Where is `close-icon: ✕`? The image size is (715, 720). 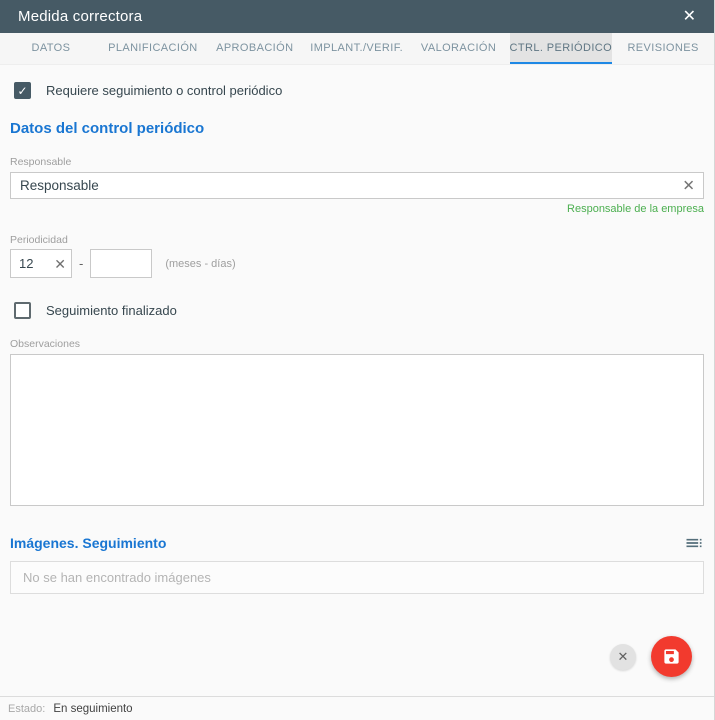 close-icon: ✕ is located at coordinates (689, 16).